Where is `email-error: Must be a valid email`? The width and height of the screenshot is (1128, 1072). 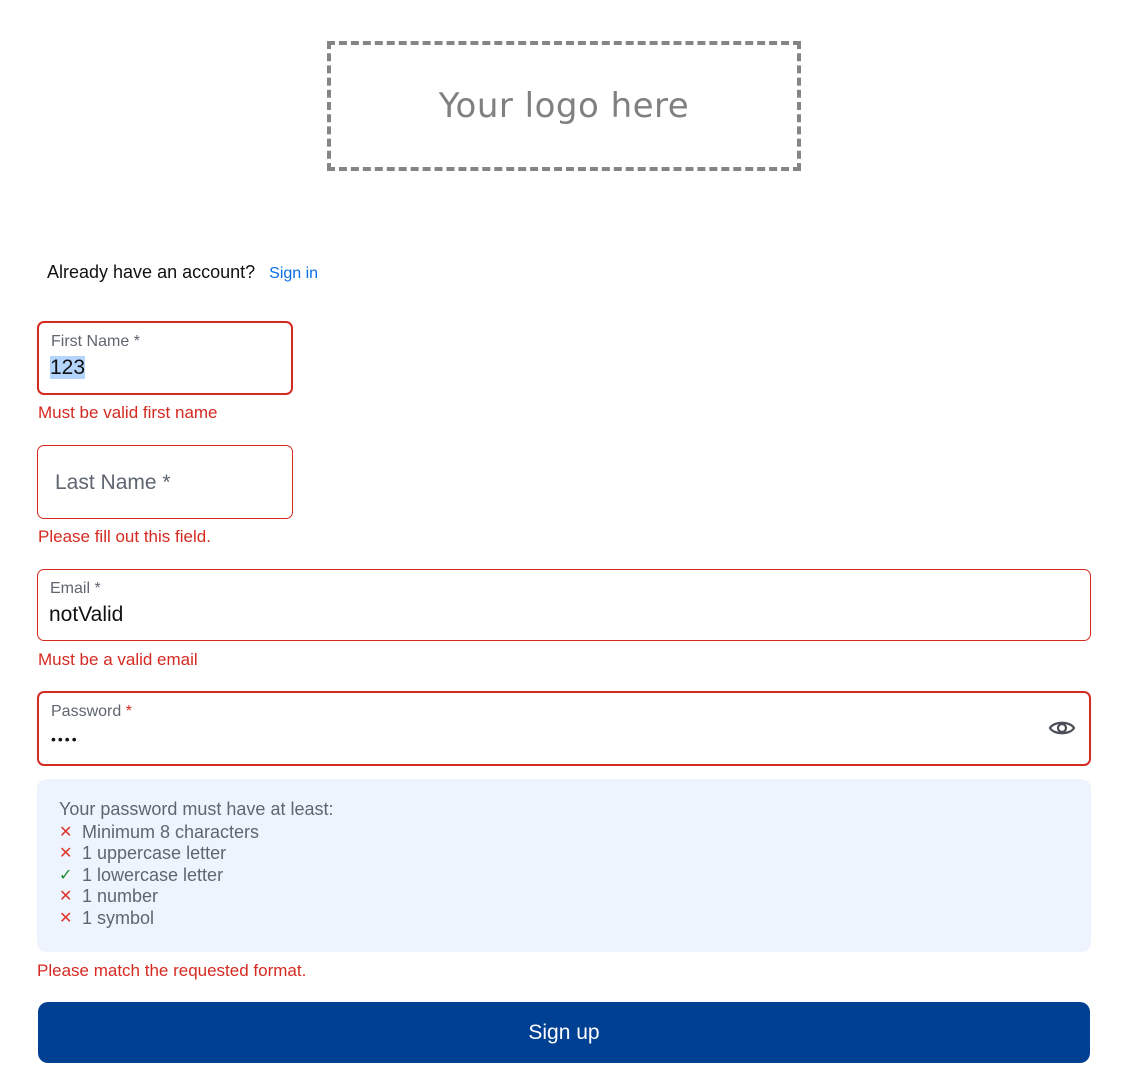 email-error: Must be a valid email is located at coordinates (118, 659).